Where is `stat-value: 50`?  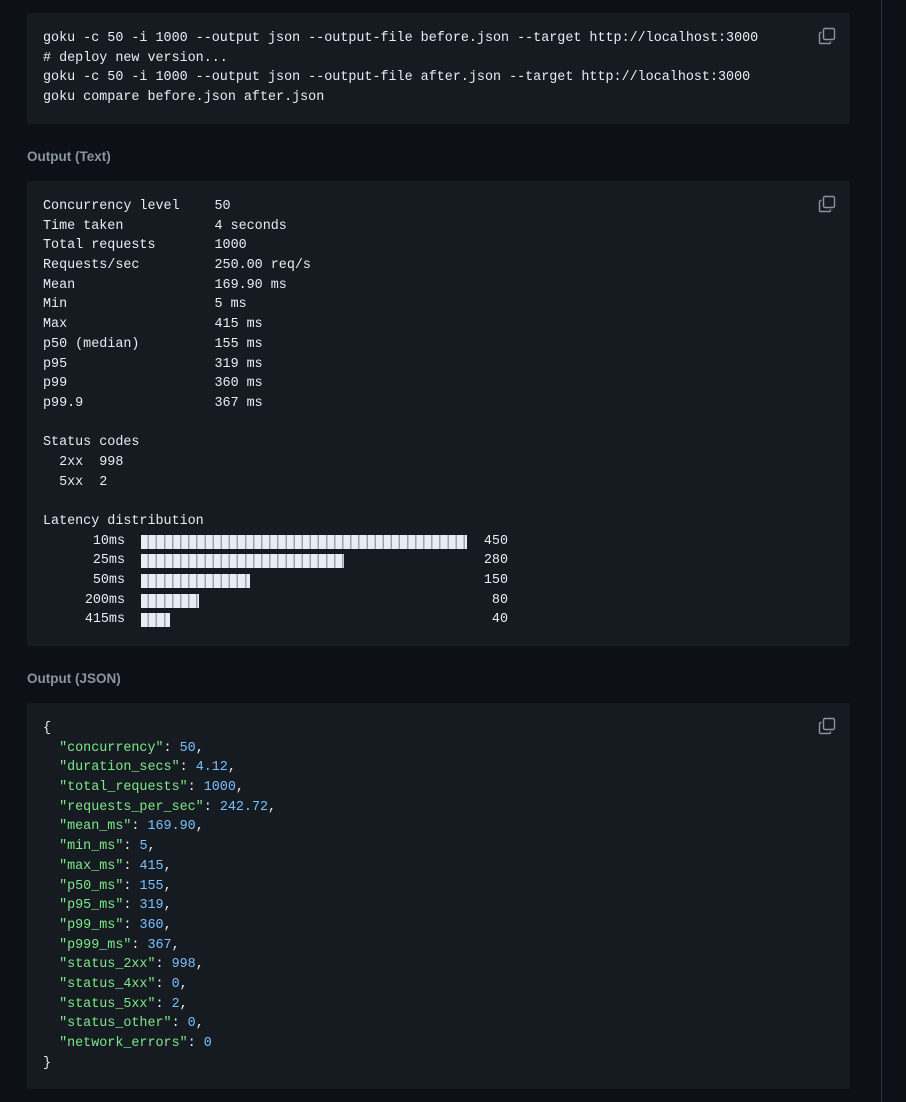
stat-value: 50 is located at coordinates (222, 206).